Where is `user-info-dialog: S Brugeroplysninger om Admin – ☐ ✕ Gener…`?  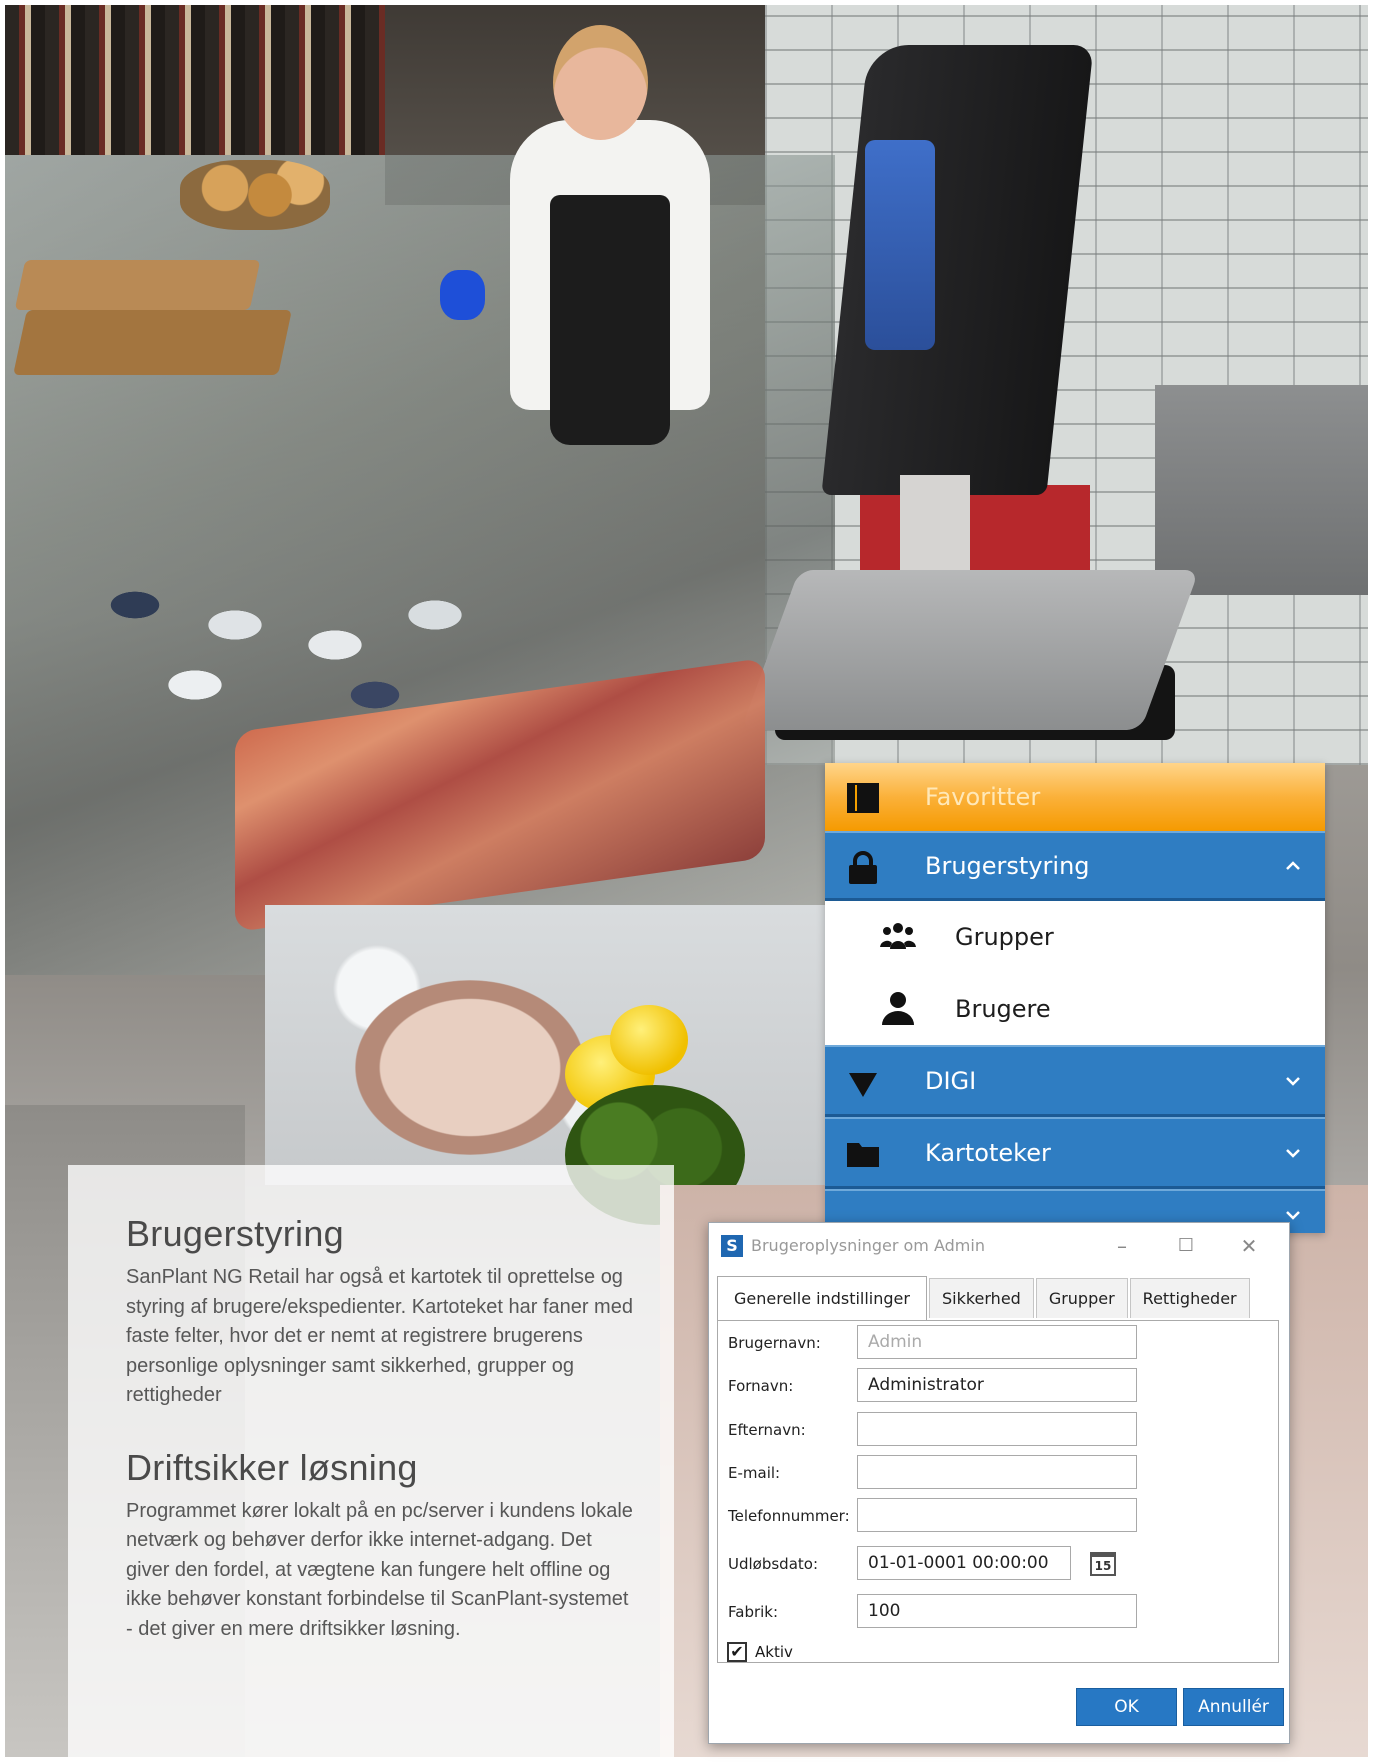
user-info-dialog: S Brugeroplysninger om Admin – ☐ ✕ Gener… is located at coordinates (999, 1483).